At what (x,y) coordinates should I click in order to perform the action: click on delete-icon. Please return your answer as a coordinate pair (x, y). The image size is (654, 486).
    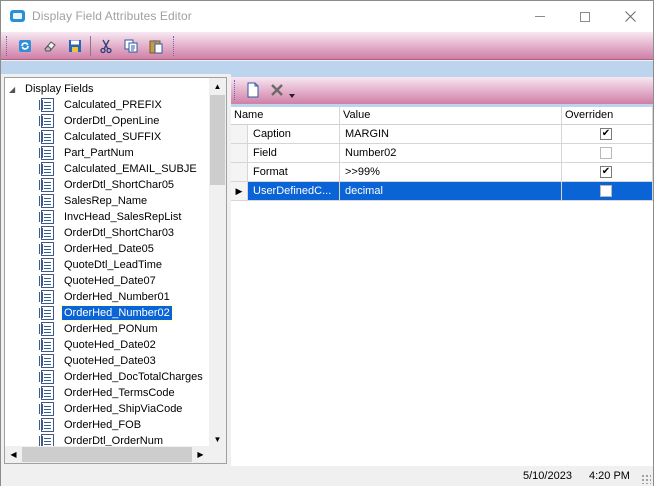
    Looking at the image, I should click on (277, 90).